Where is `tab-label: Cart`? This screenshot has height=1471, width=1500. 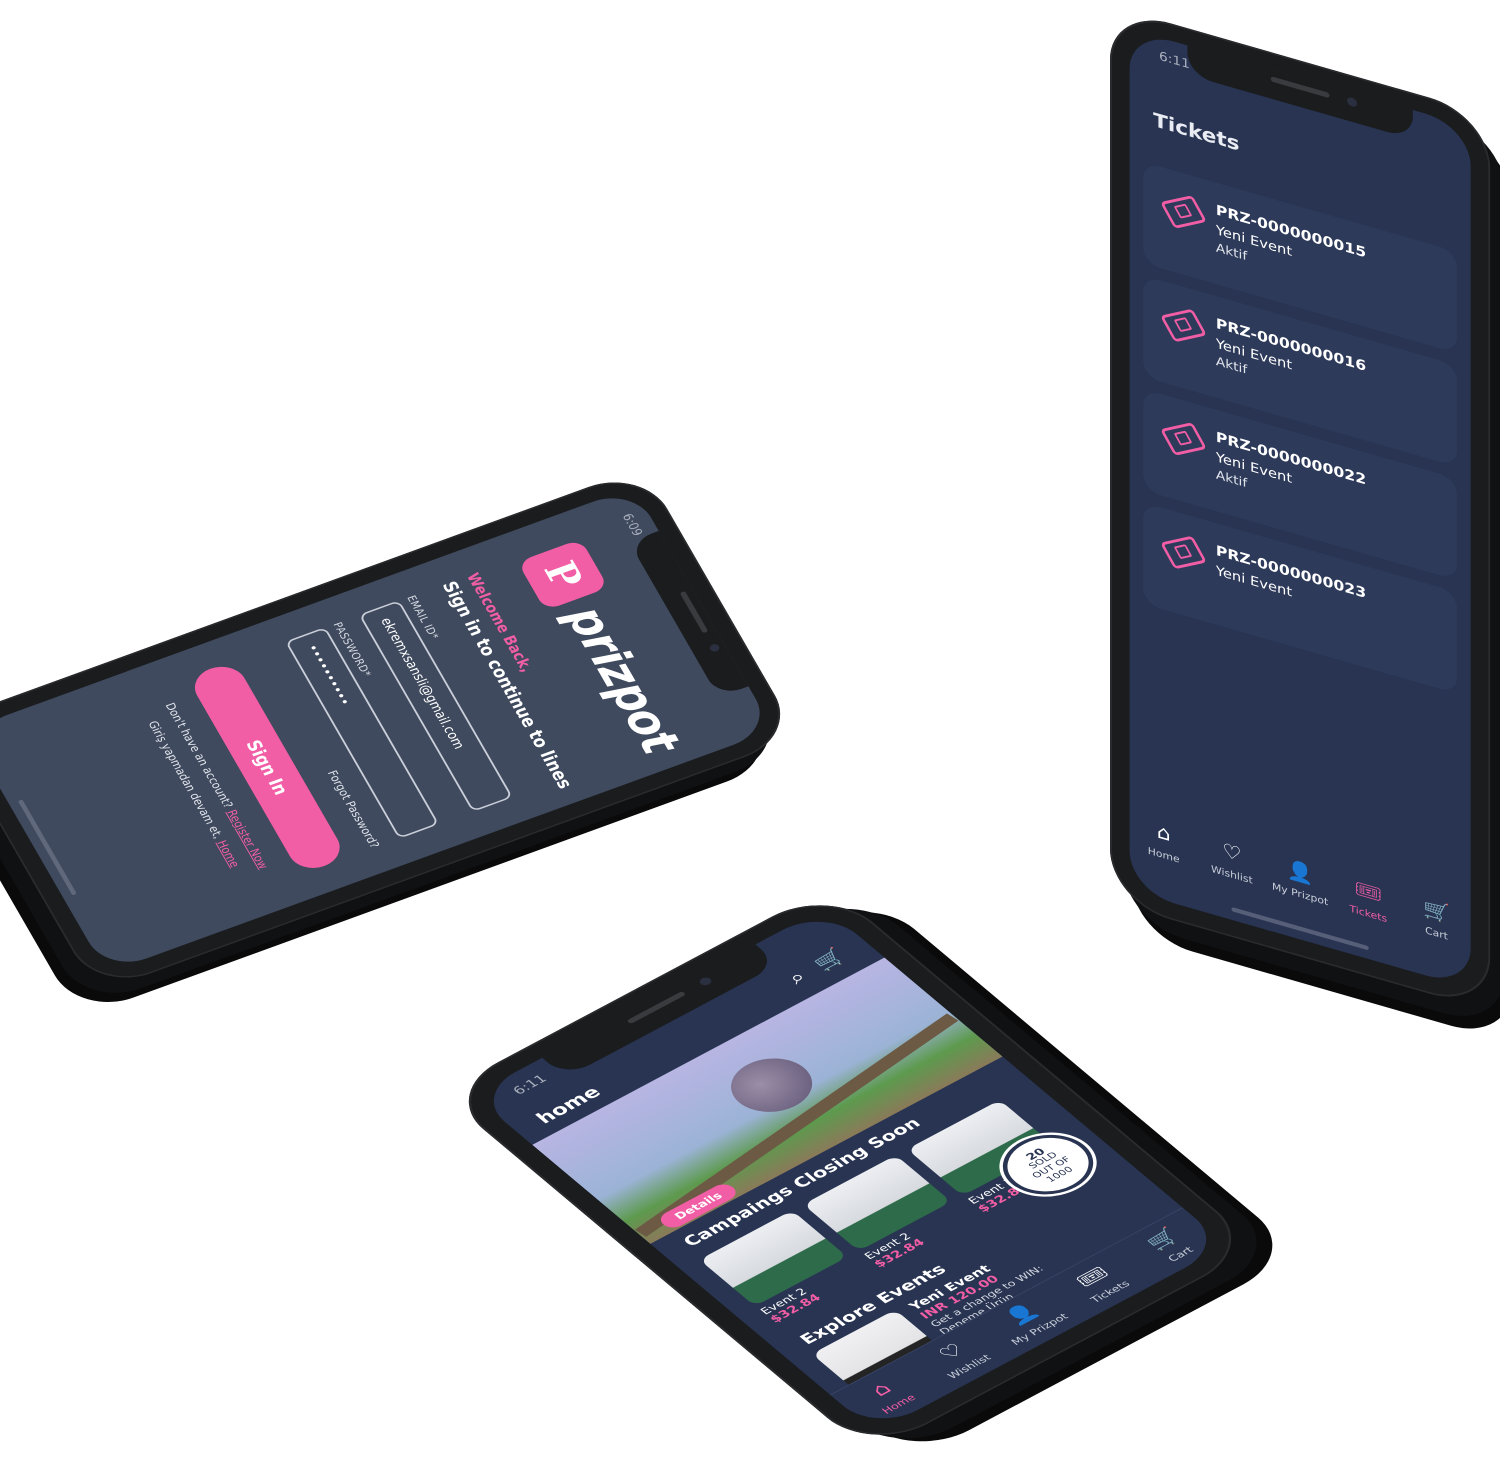 tab-label: Cart is located at coordinates (1436, 933).